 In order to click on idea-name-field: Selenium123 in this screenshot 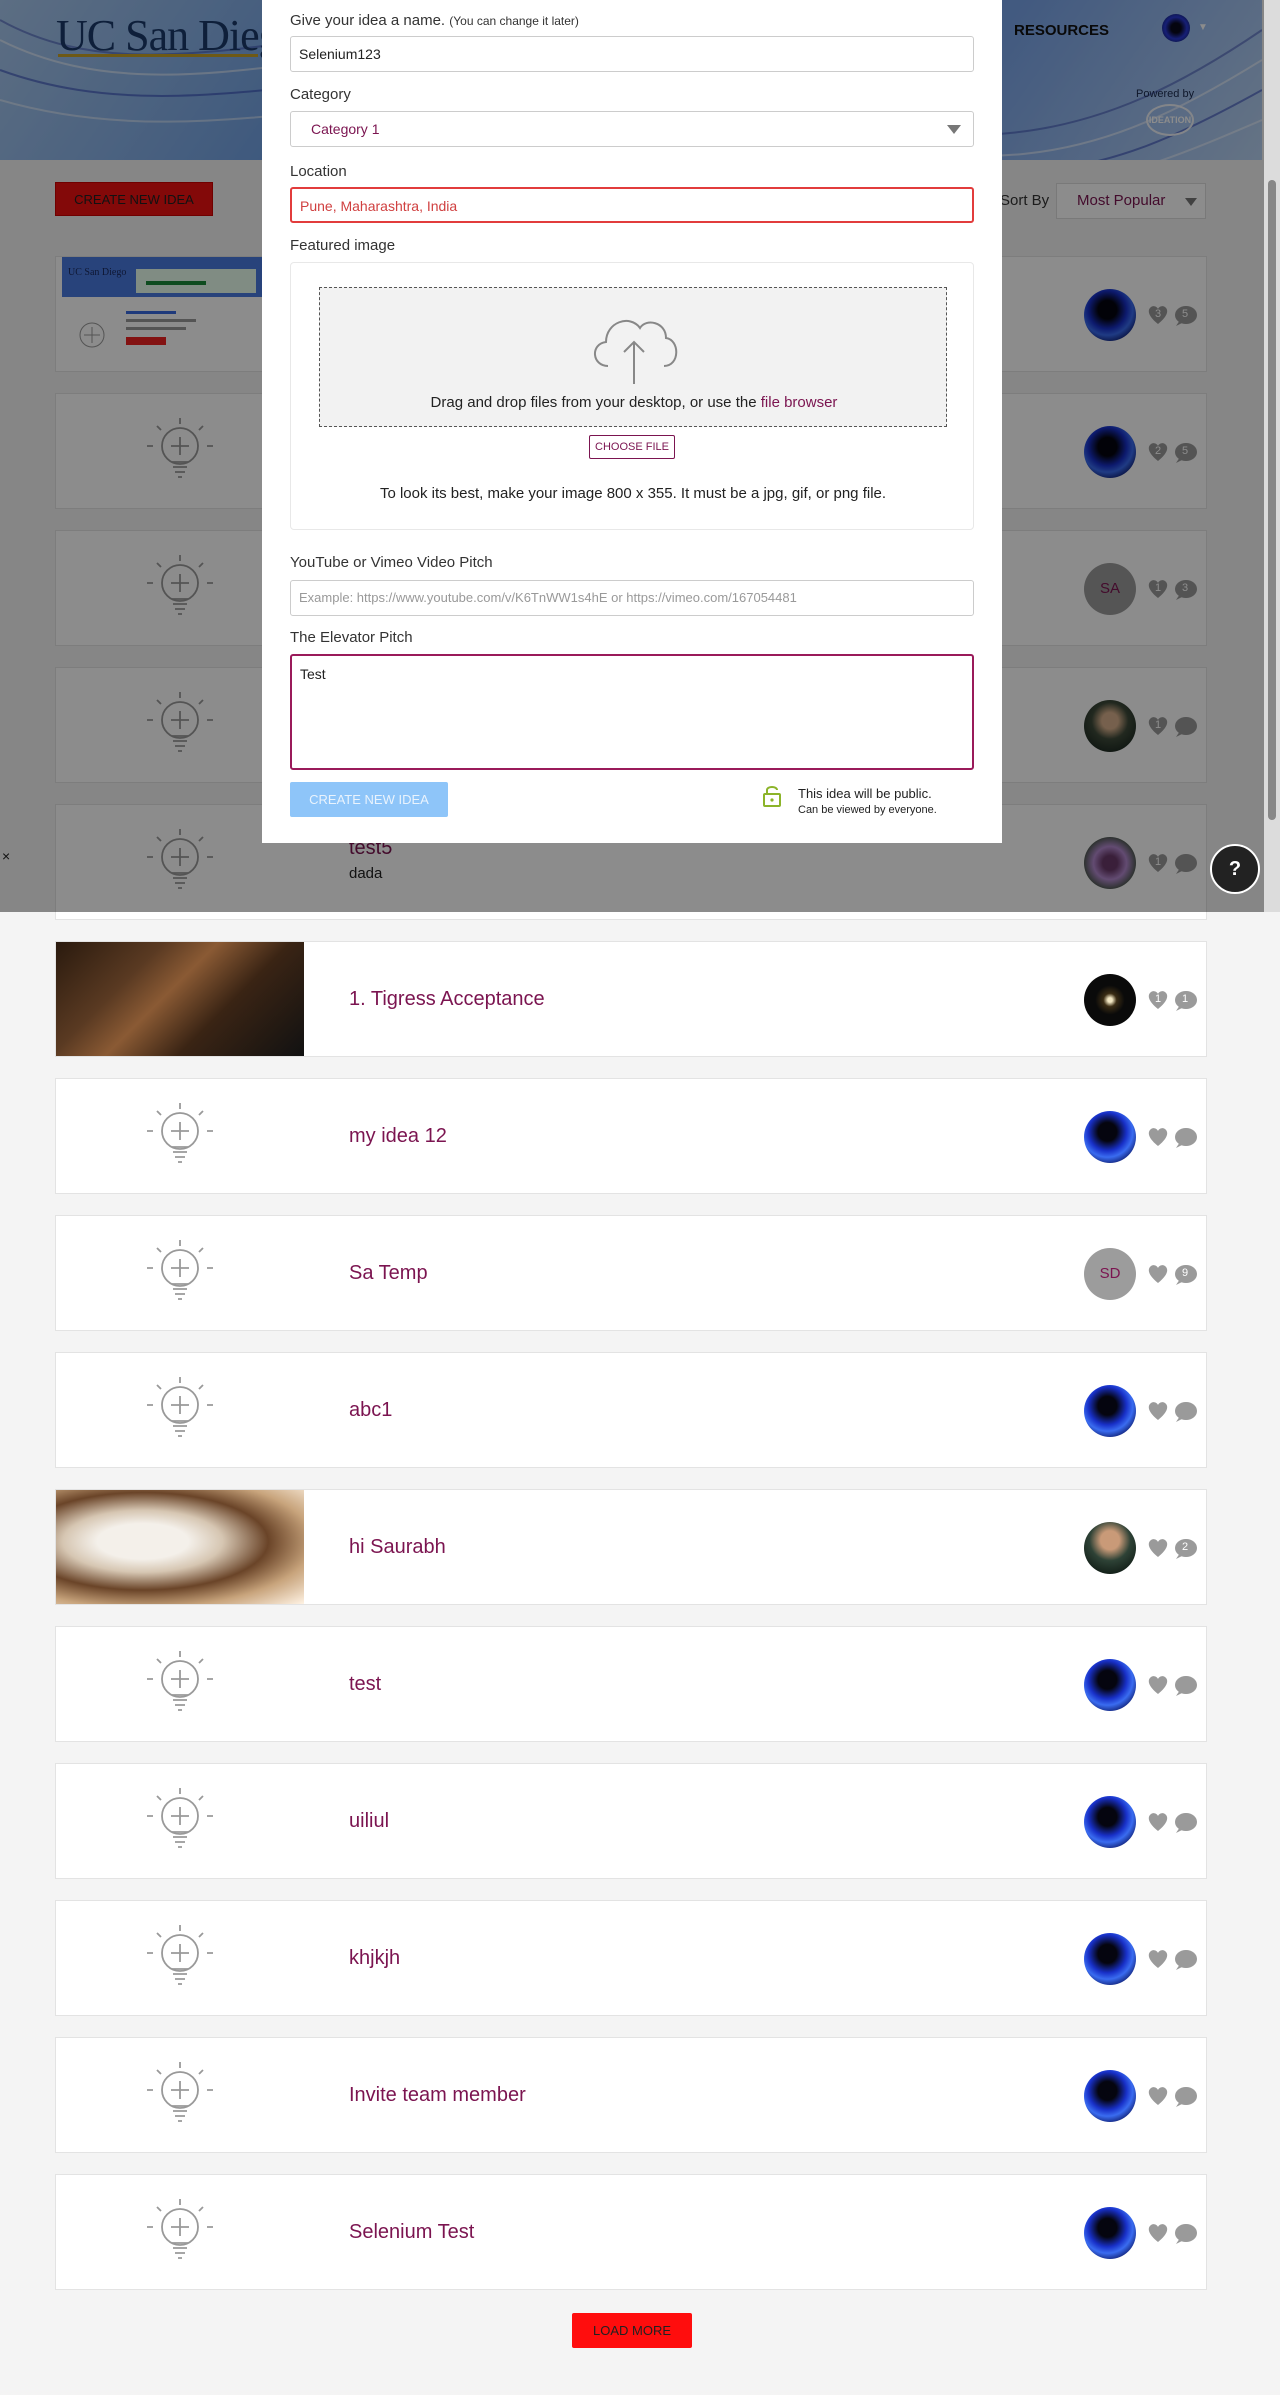, I will do `click(632, 54)`.